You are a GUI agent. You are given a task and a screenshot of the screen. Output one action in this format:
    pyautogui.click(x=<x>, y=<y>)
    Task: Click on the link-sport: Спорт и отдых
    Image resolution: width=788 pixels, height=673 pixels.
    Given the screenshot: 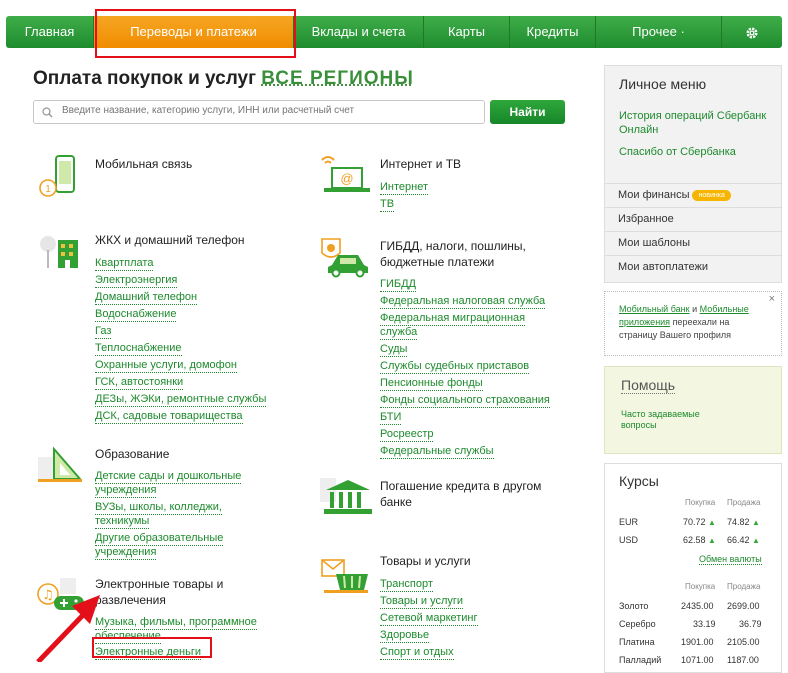 What is the action you would take?
    pyautogui.click(x=417, y=653)
    